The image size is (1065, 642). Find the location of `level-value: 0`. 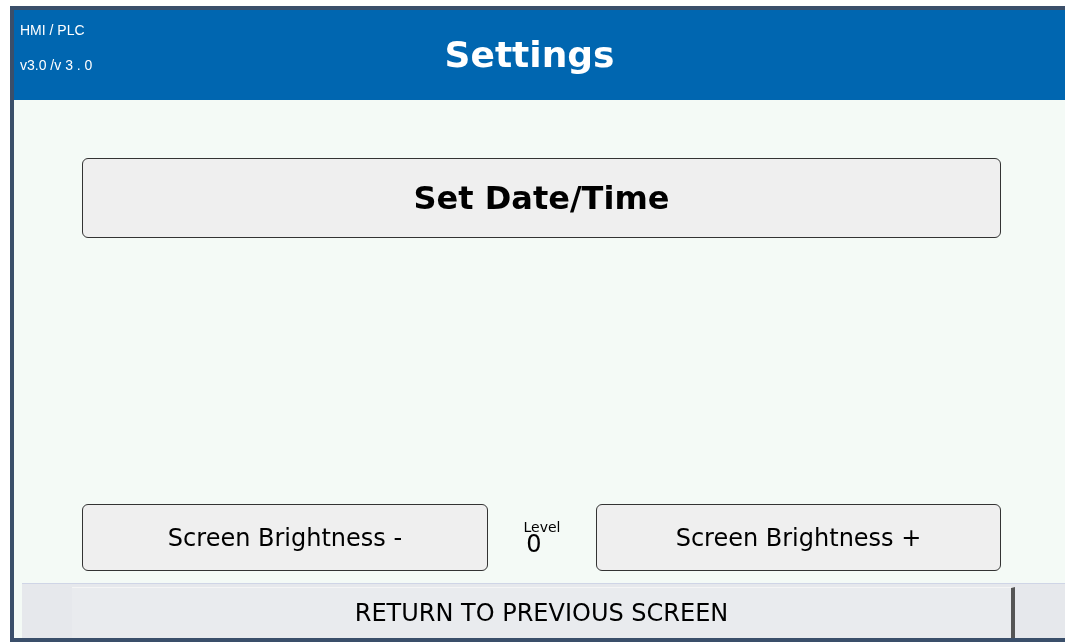

level-value: 0 is located at coordinates (534, 543).